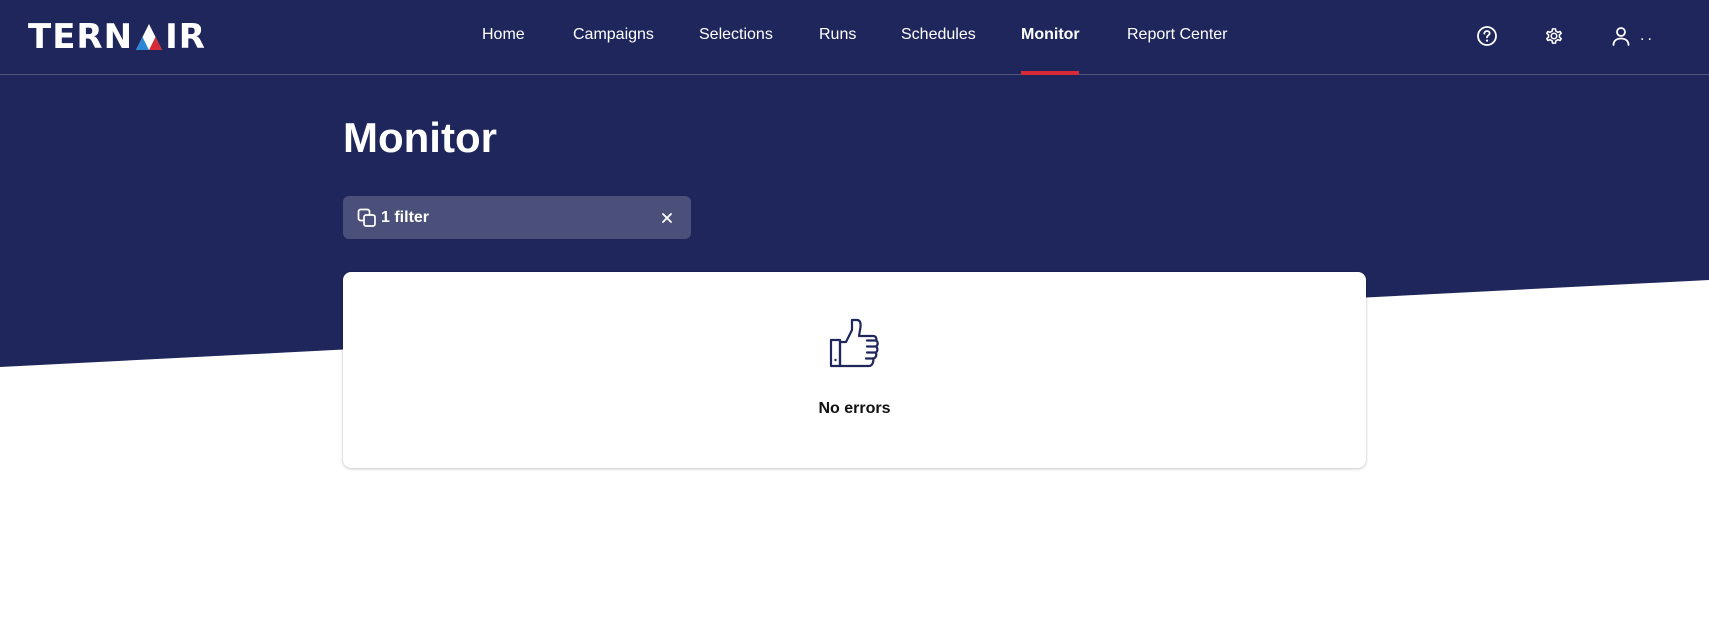  I want to click on page-title: Monitor, so click(420, 137).